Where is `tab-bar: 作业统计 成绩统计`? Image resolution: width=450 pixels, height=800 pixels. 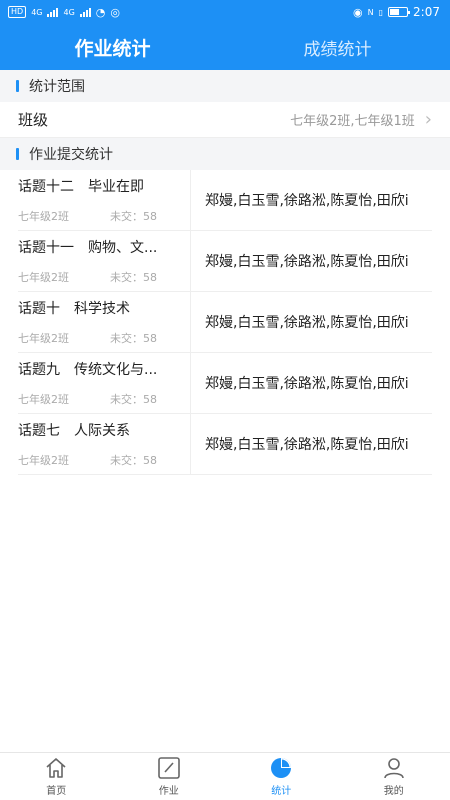
tab-bar: 作业统计 成绩统计 is located at coordinates (225, 47).